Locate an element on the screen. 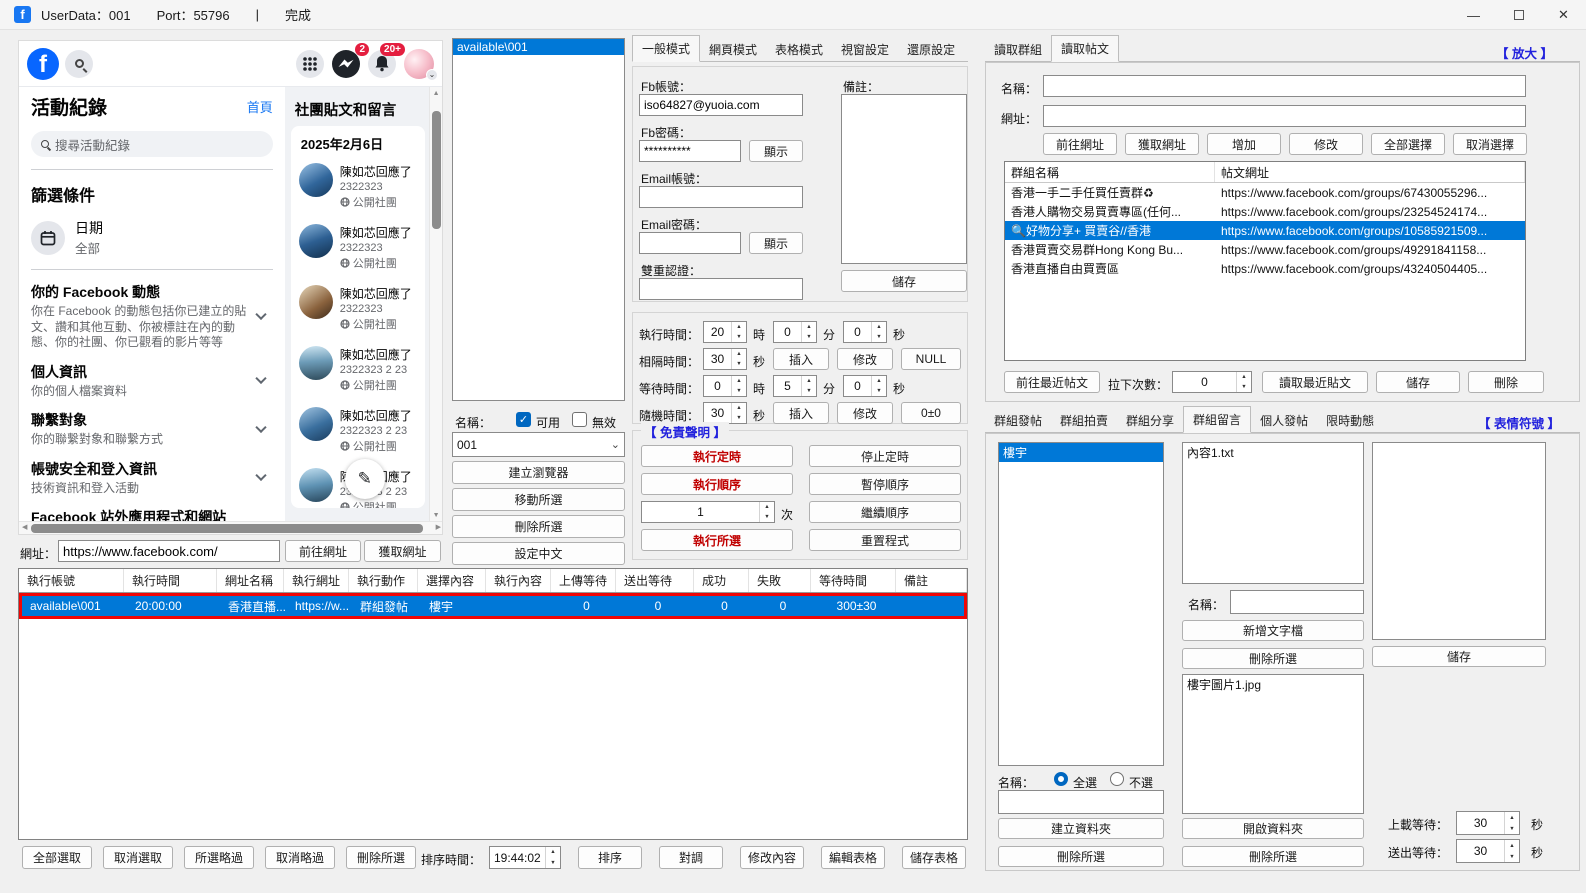 Image resolution: width=1586 pixels, height=893 pixels. create-folder-button: 建立資料夾 is located at coordinates (1081, 828).